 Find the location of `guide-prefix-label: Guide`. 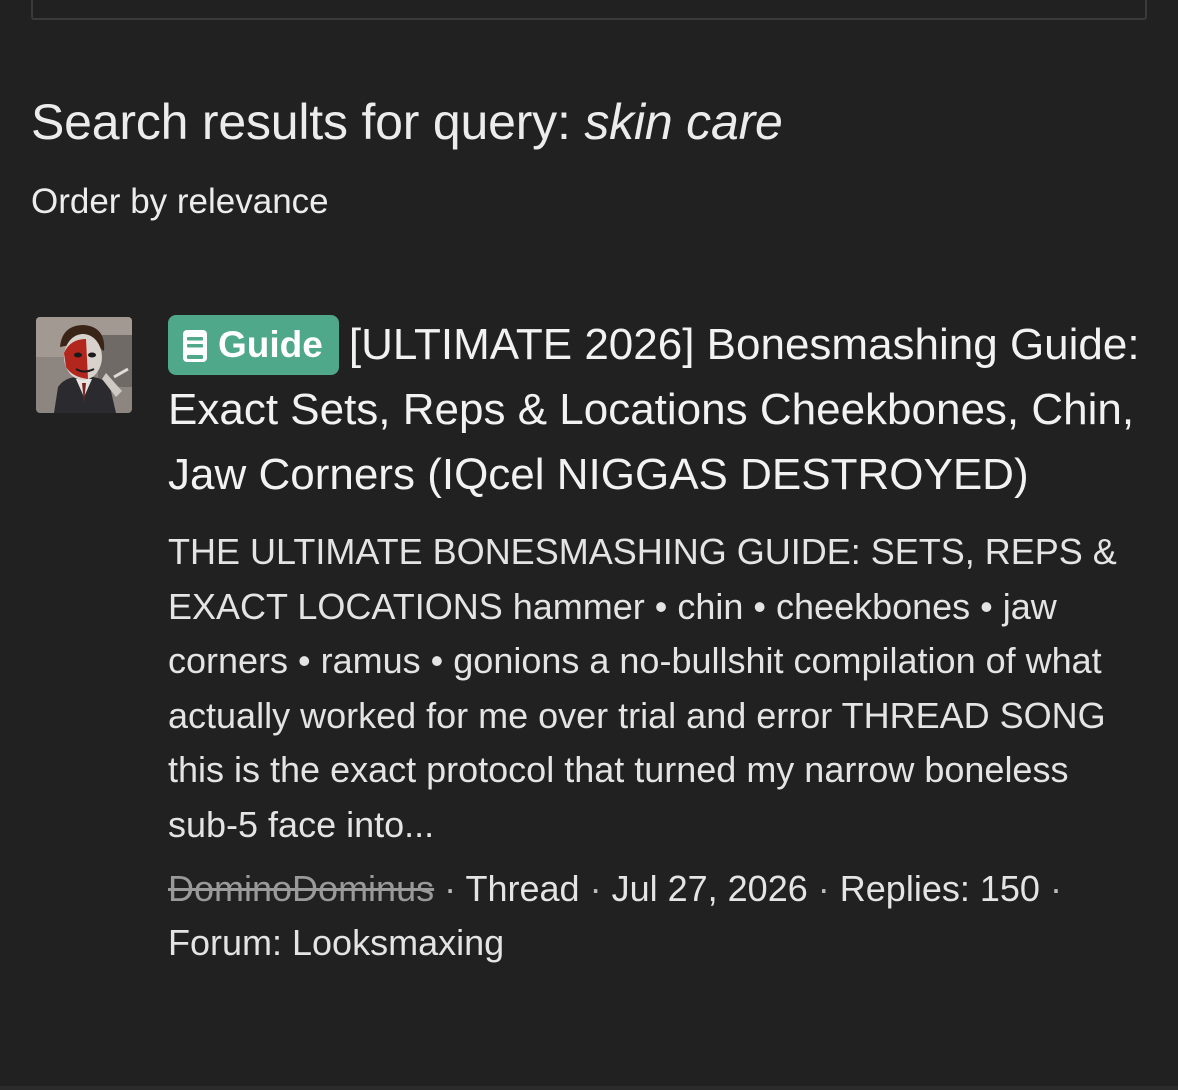

guide-prefix-label: Guide is located at coordinates (253, 345).